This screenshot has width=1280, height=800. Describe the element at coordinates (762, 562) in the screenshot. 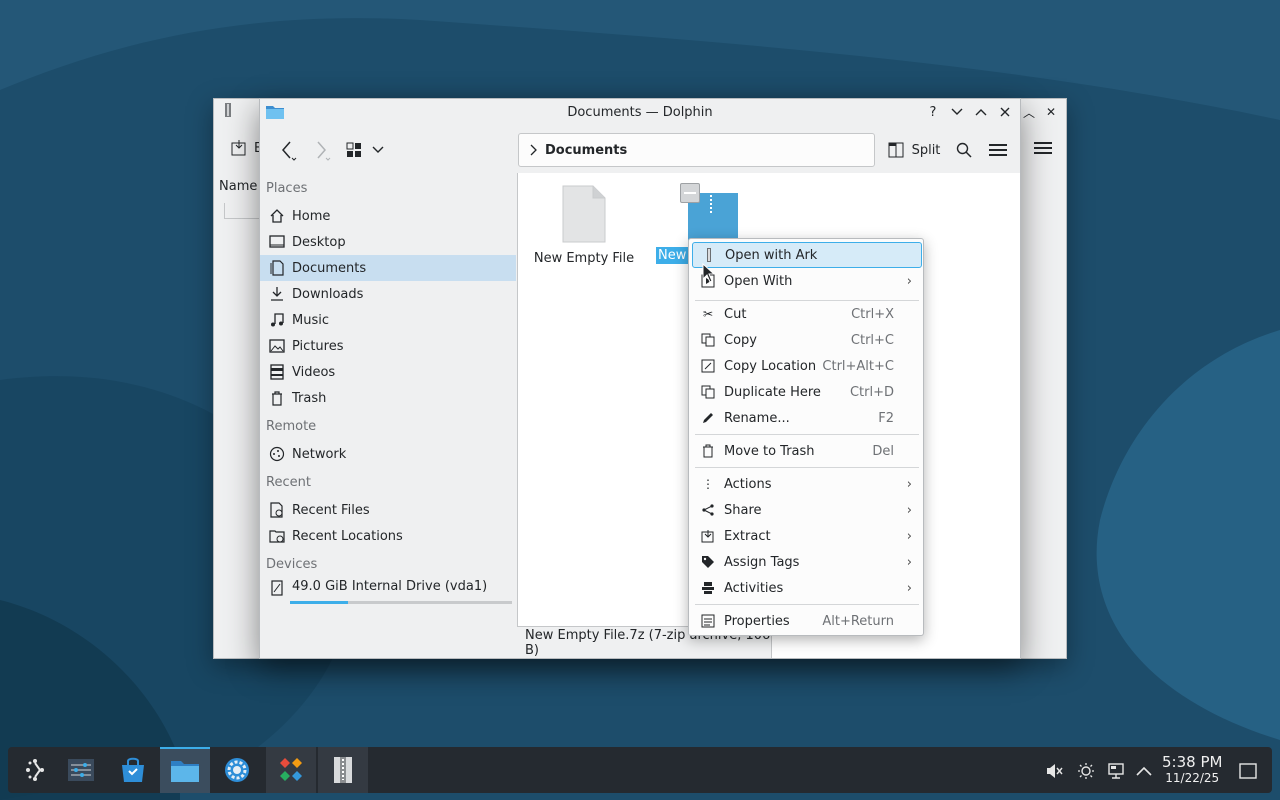

I see `menu-label: Assign Tags` at that location.